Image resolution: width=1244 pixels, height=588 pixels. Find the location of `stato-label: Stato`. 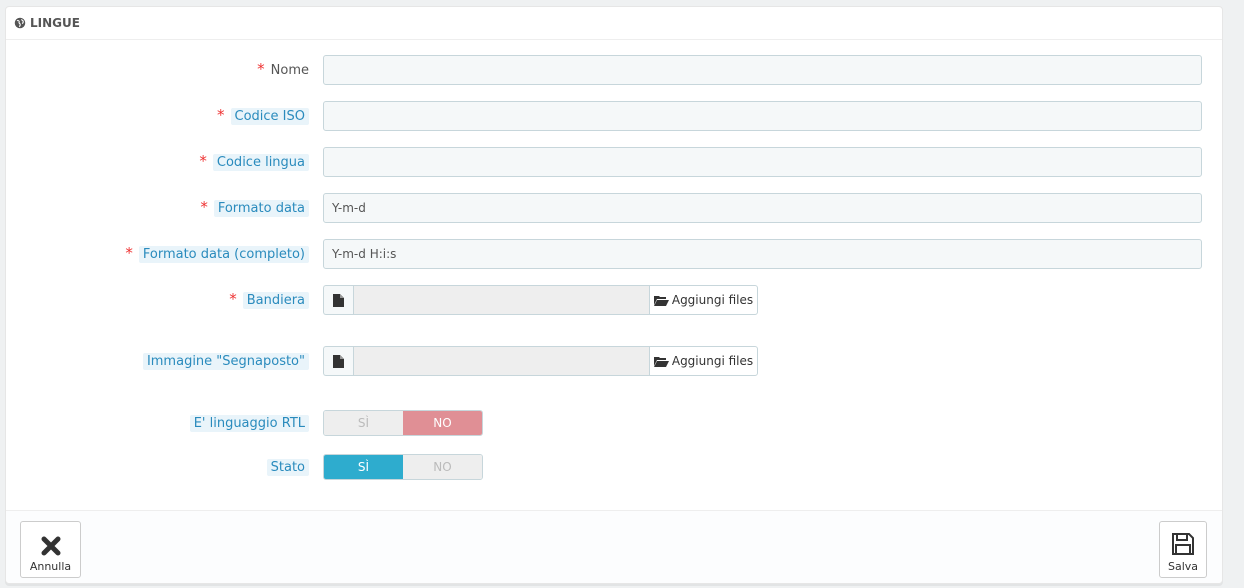

stato-label: Stato is located at coordinates (287, 467).